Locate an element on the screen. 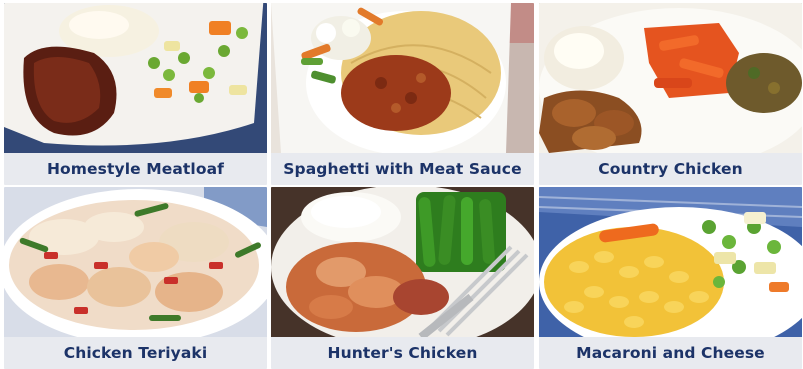 The width and height of the screenshot is (803, 369). meal-photo-chicken-teriyaki is located at coordinates (135, 262).